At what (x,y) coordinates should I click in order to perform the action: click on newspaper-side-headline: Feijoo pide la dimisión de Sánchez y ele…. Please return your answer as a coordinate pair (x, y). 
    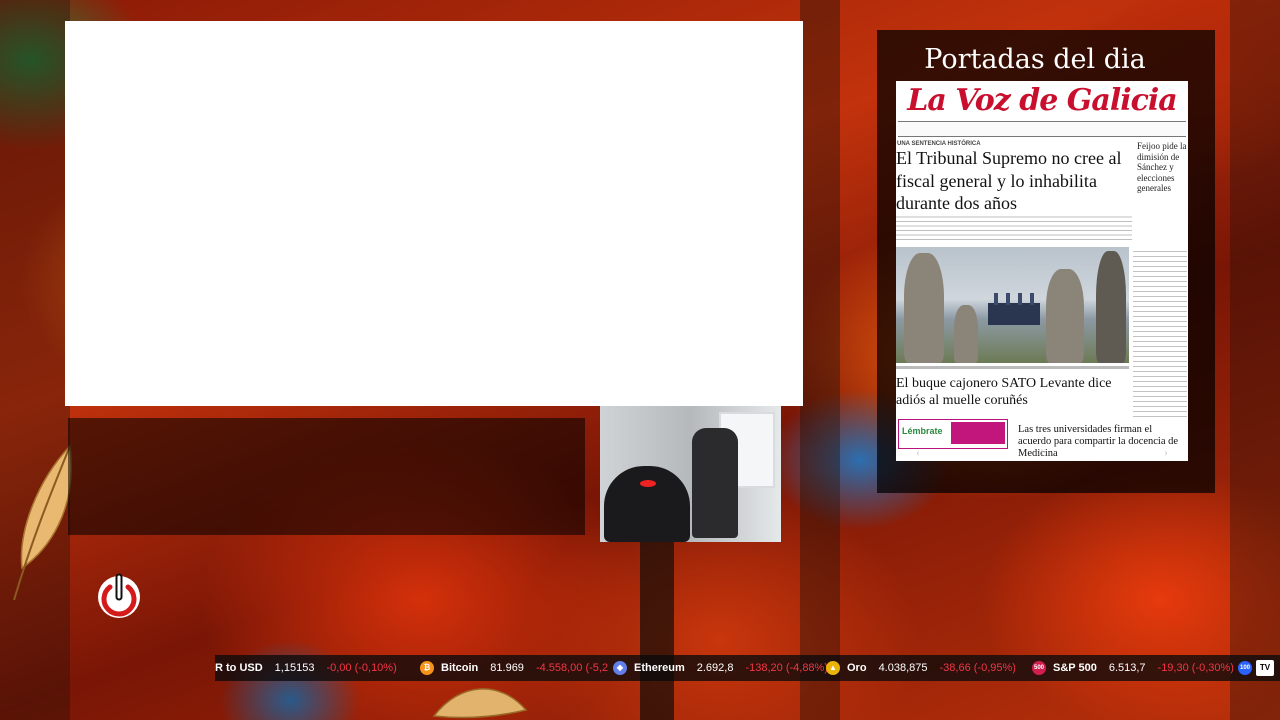
    Looking at the image, I should click on (1162, 167).